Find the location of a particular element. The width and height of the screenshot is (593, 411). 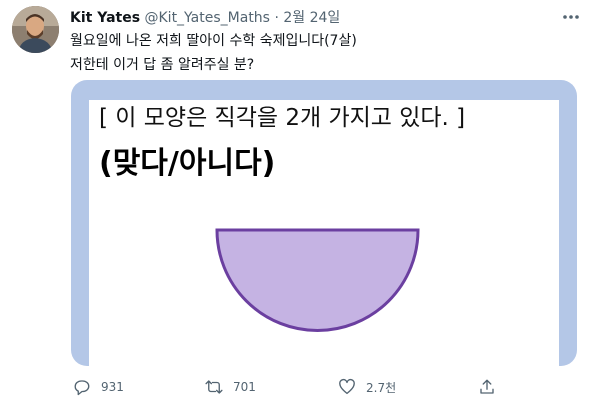

author-name: Kit Yates is located at coordinates (105, 18).